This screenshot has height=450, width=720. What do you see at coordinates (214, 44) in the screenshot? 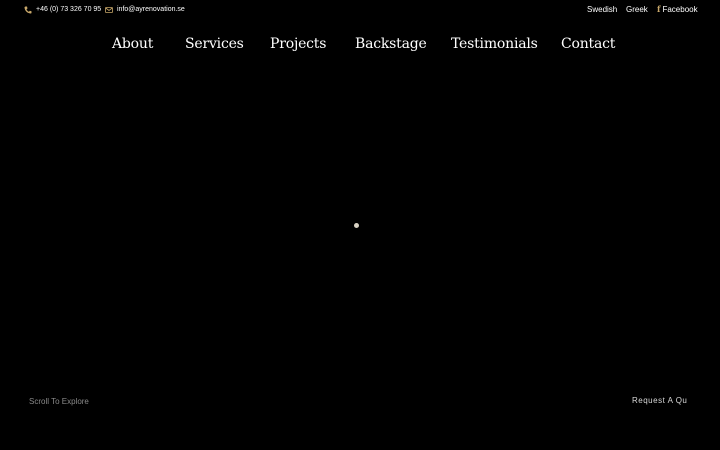
I see `nav-services: Services` at bounding box center [214, 44].